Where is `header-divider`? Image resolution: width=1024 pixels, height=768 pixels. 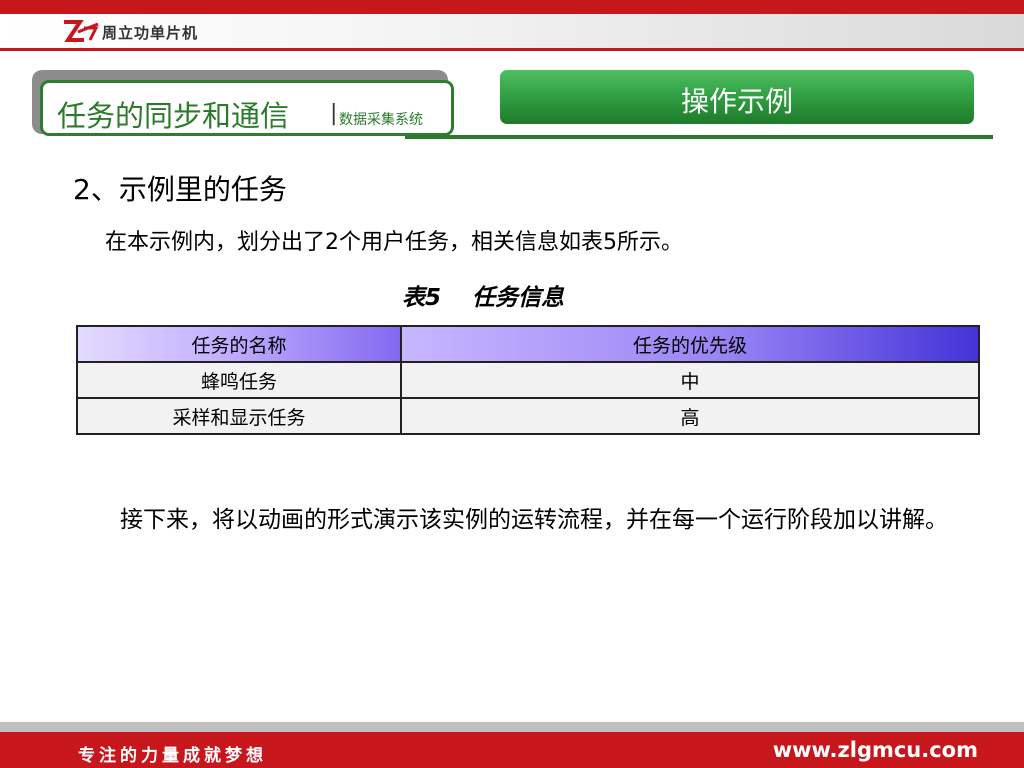
header-divider is located at coordinates (512, 49).